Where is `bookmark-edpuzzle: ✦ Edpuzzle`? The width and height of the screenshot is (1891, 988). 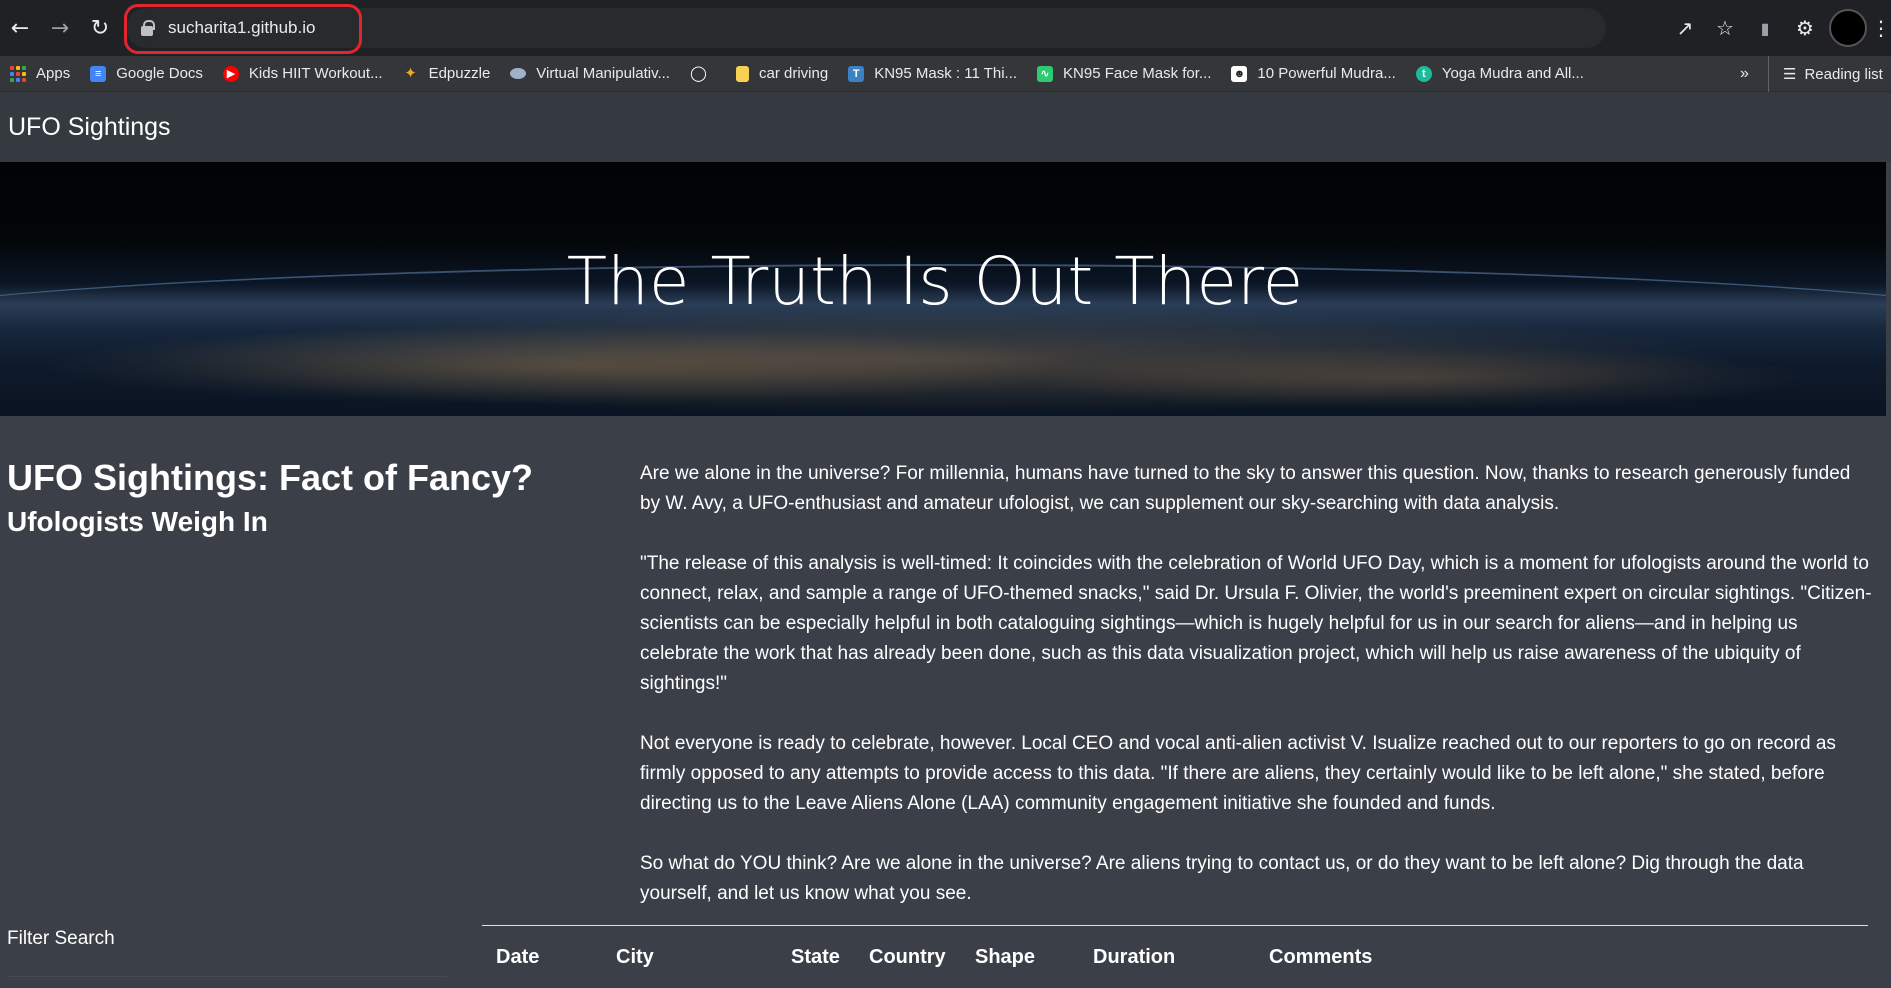
bookmark-edpuzzle: ✦ Edpuzzle is located at coordinates (447, 74).